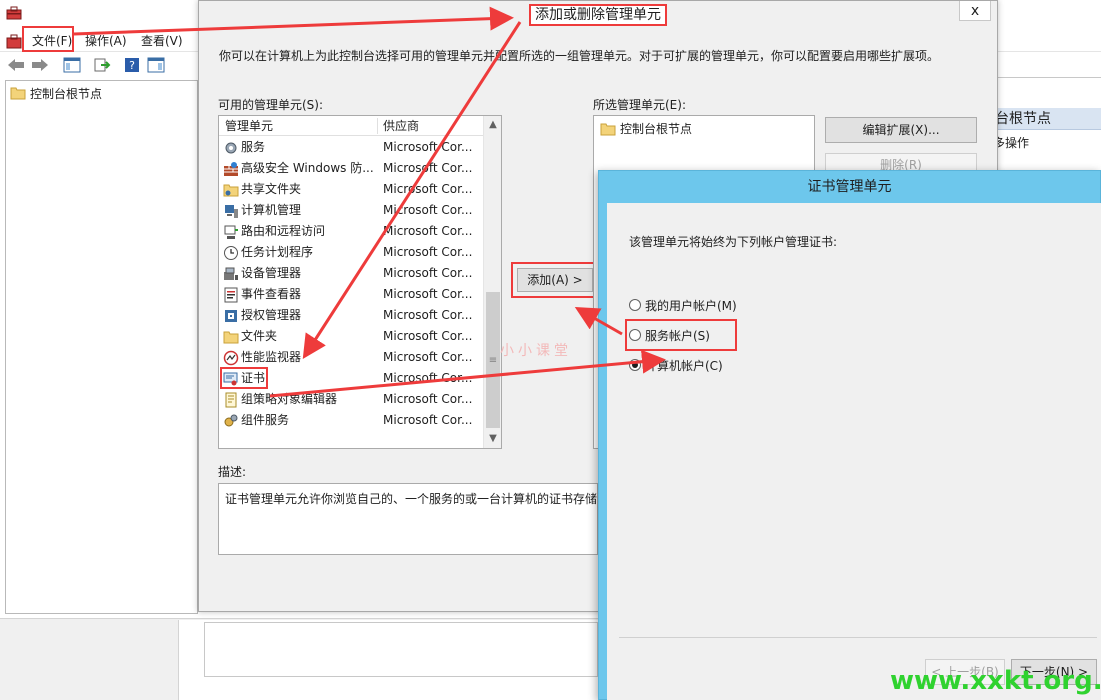 The image size is (1101, 700). I want to click on performance-icon, so click(231, 358).